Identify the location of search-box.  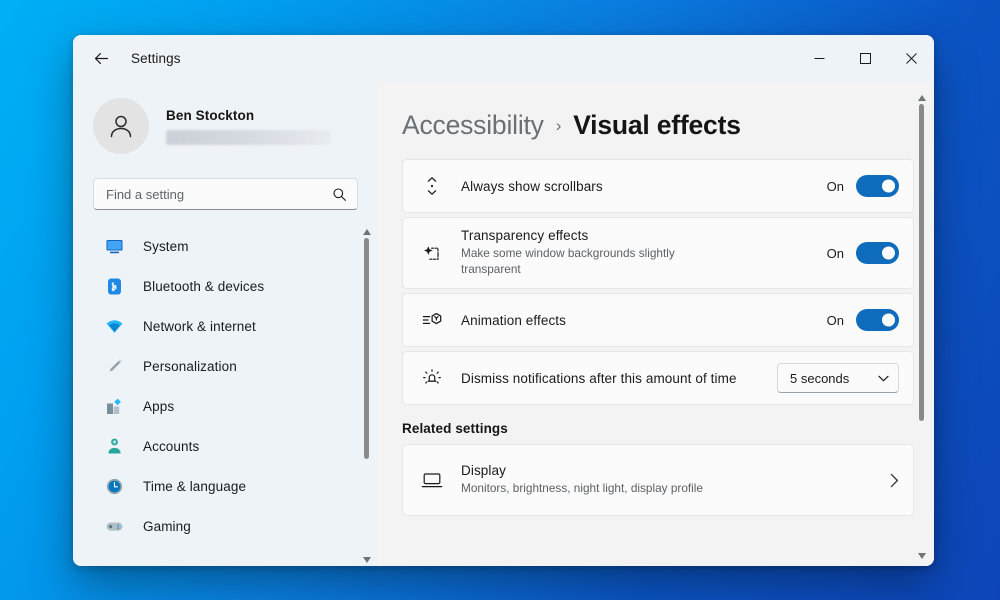
(225, 194).